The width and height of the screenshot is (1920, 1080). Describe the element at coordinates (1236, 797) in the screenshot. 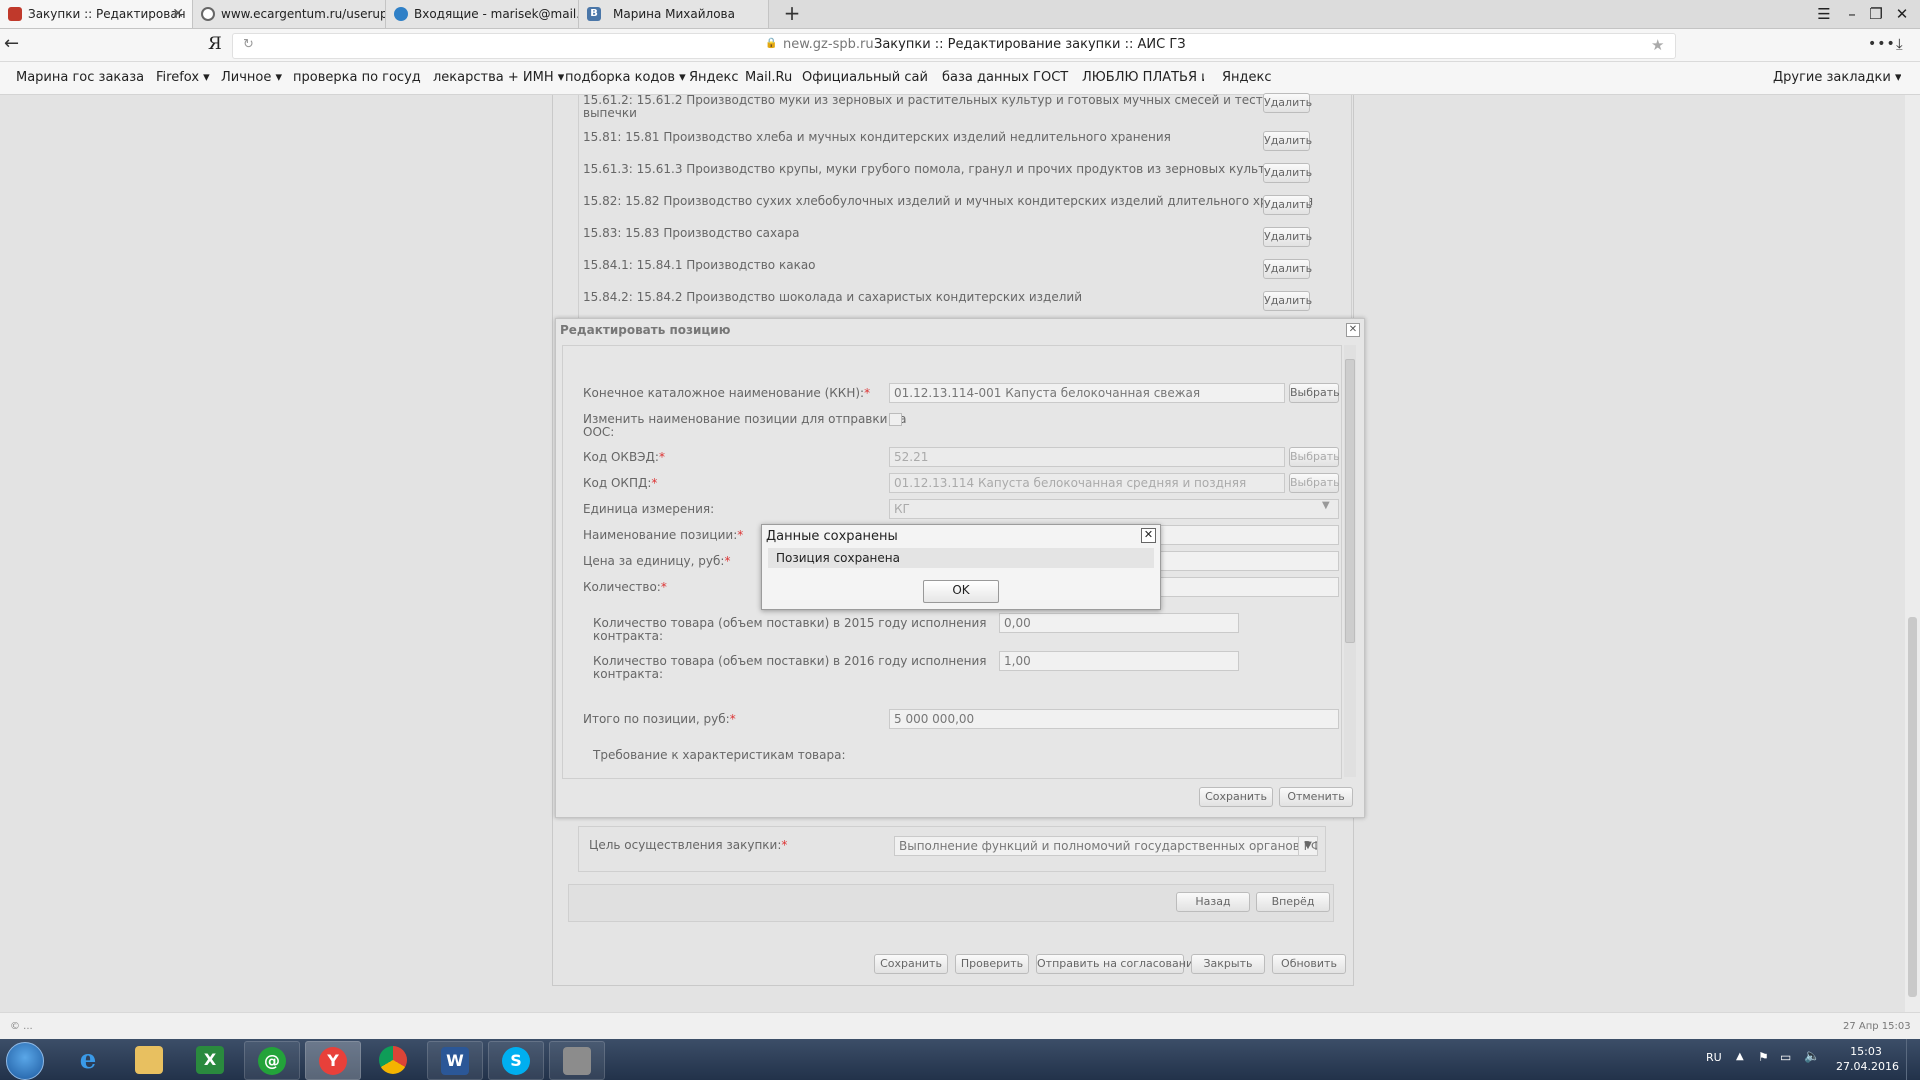

I see `dialog-save-button: Сохранить` at that location.